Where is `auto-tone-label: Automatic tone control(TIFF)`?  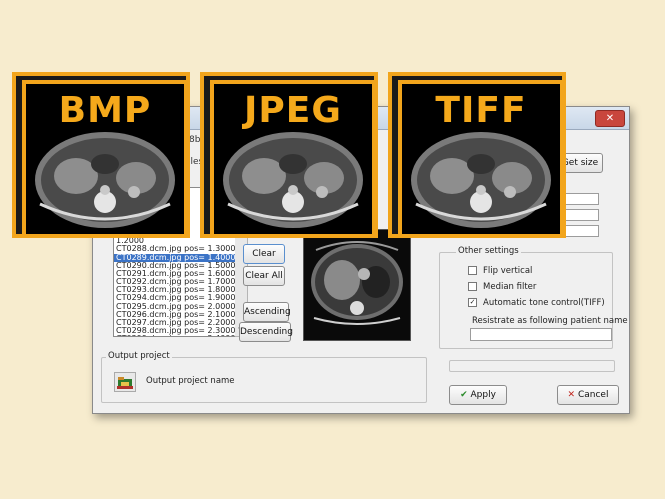
auto-tone-label: Automatic tone control(TIFF) is located at coordinates (544, 303).